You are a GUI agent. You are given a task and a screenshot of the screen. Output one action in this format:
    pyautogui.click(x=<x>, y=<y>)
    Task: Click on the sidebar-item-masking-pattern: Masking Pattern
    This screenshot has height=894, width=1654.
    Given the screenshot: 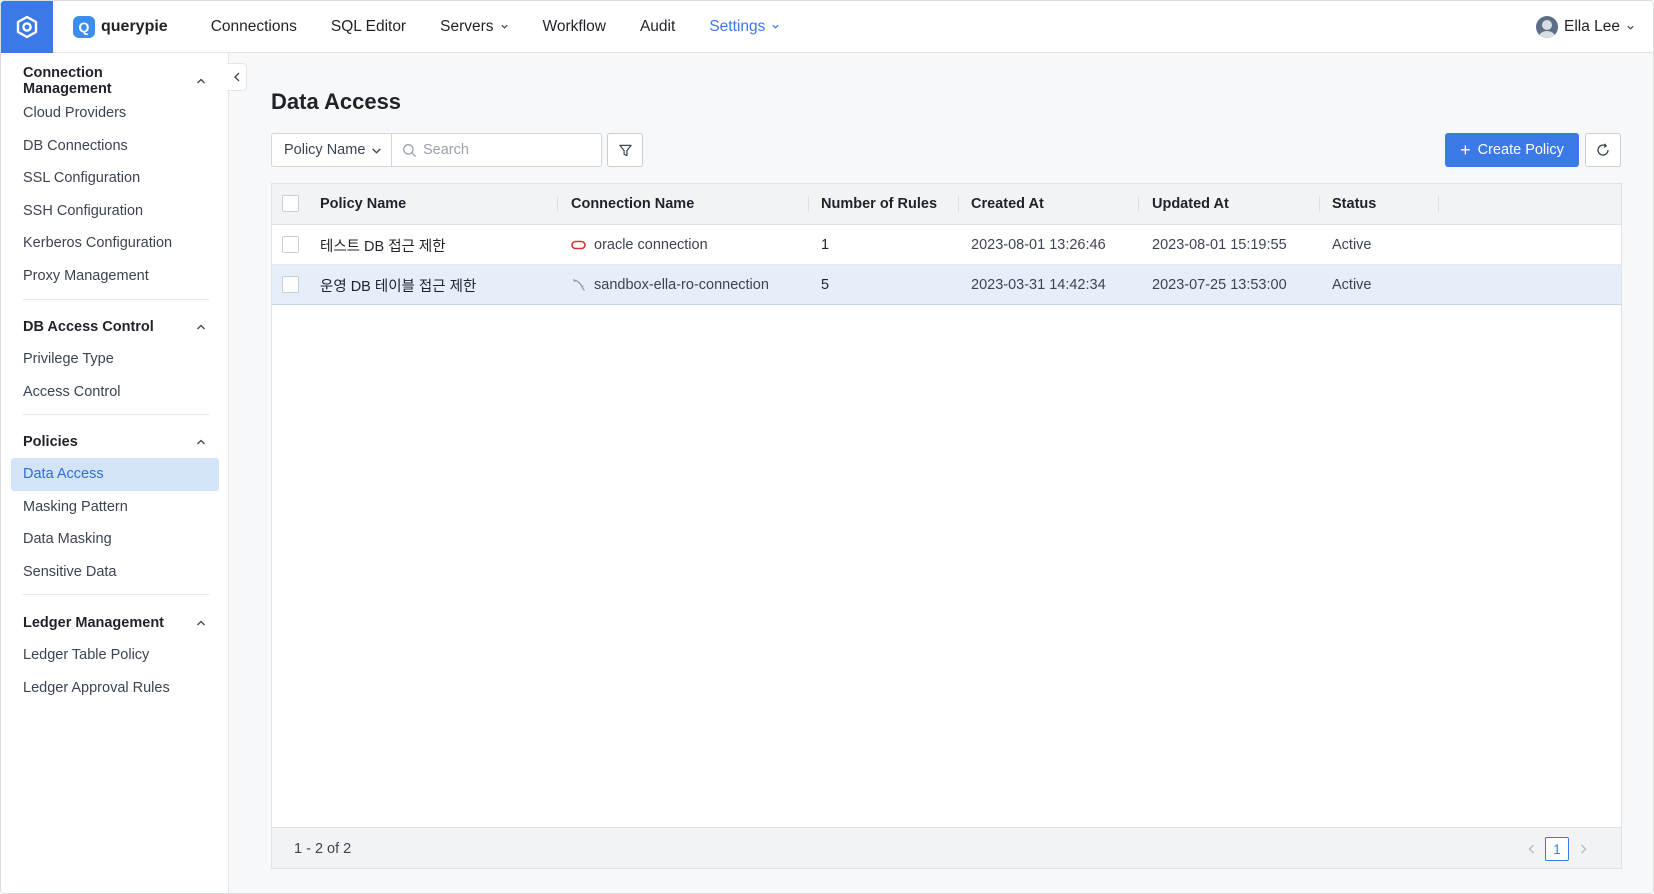 What is the action you would take?
    pyautogui.click(x=115, y=507)
    